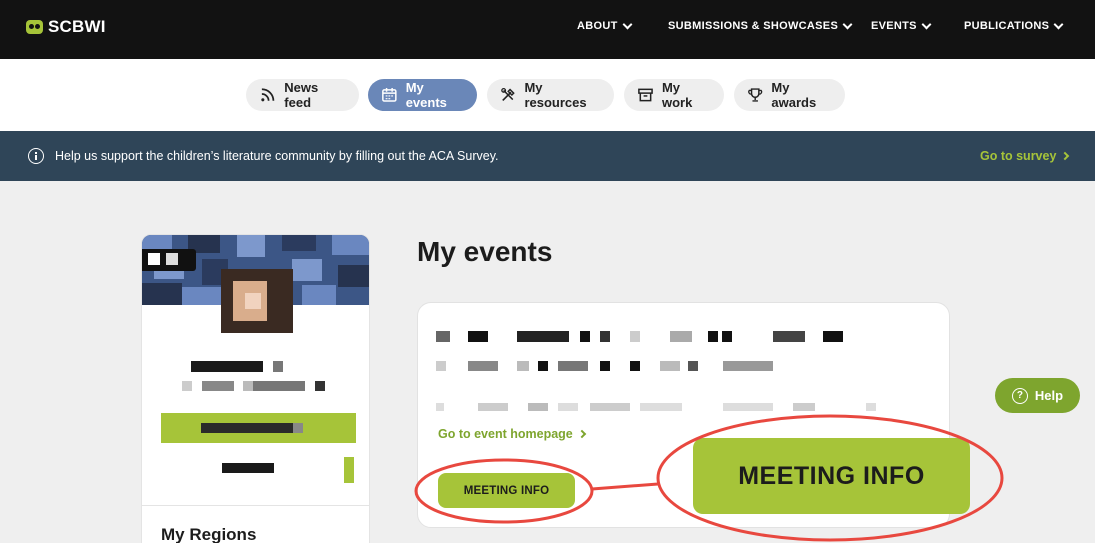  Describe the element at coordinates (645, 95) in the screenshot. I see `archive-icon` at that location.